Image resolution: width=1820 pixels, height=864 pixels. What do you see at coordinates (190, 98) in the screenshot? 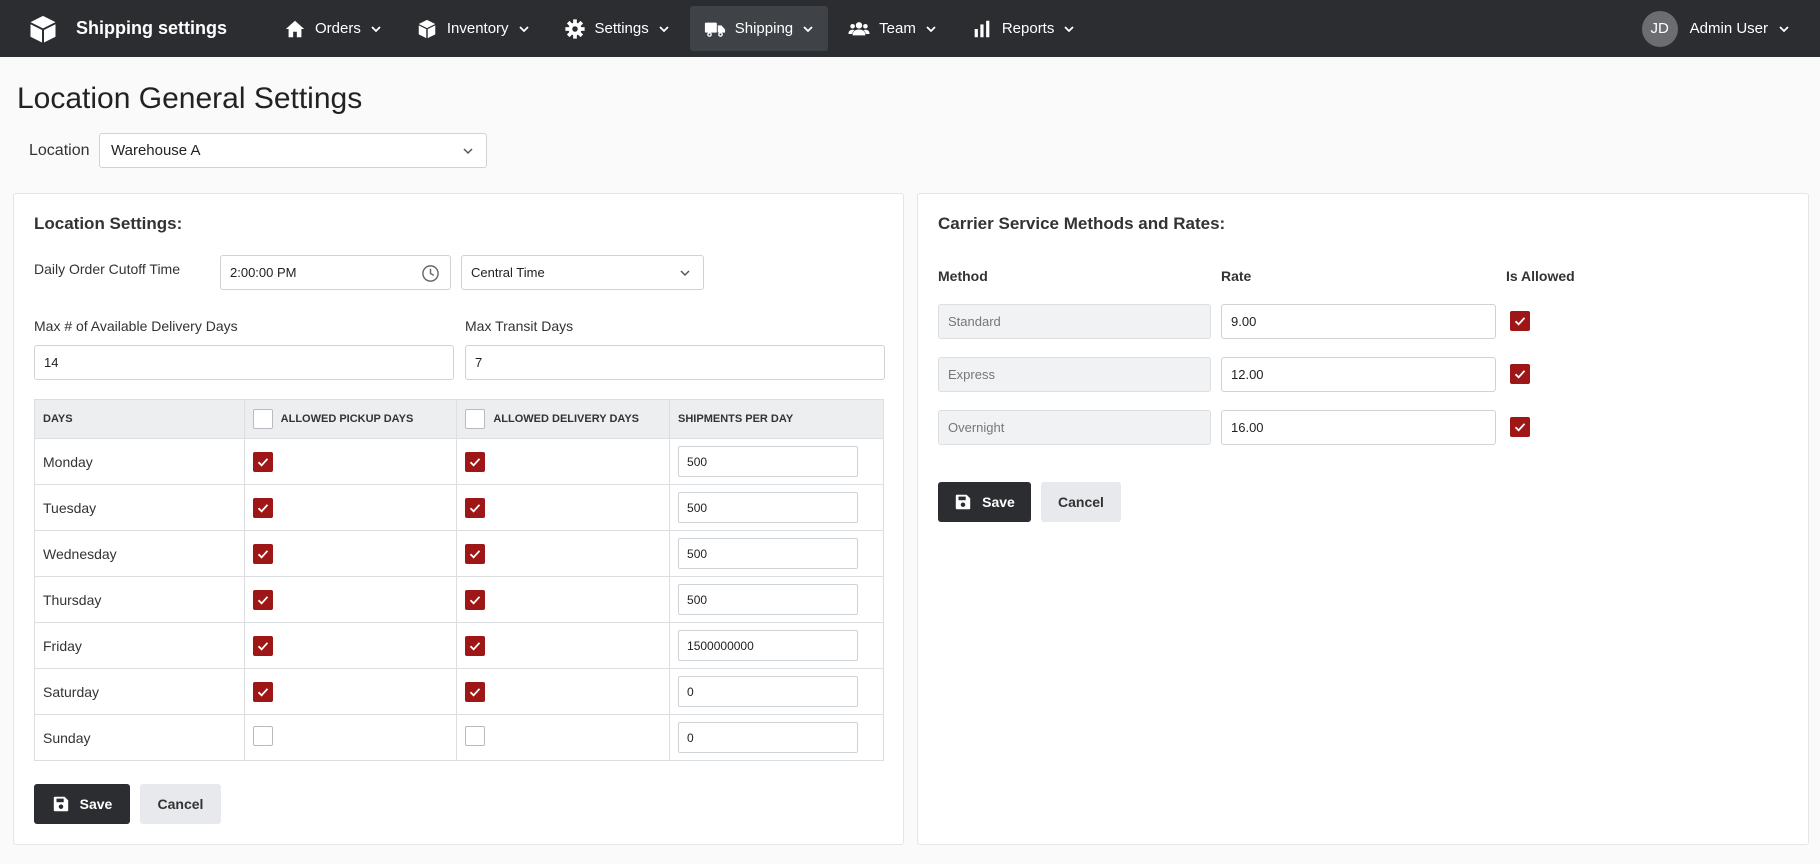
I see `page-title: Location General Settings` at bounding box center [190, 98].